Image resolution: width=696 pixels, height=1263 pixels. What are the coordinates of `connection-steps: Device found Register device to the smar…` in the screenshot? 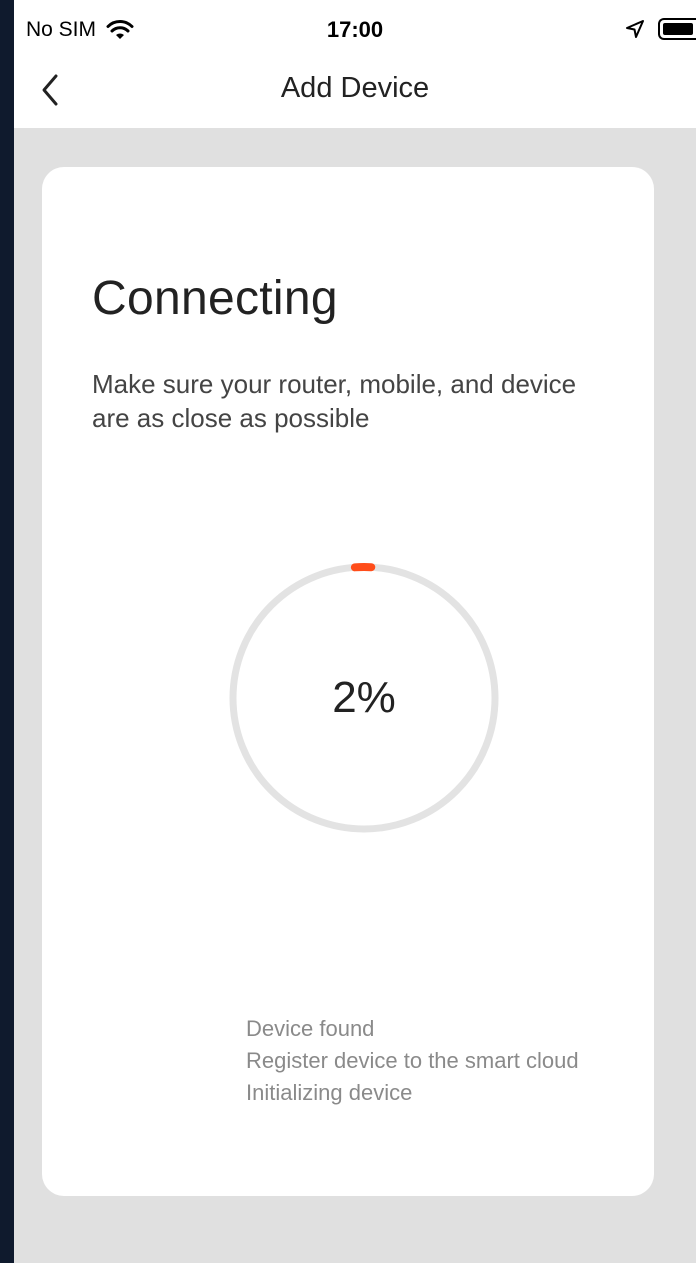 It's located at (412, 1061).